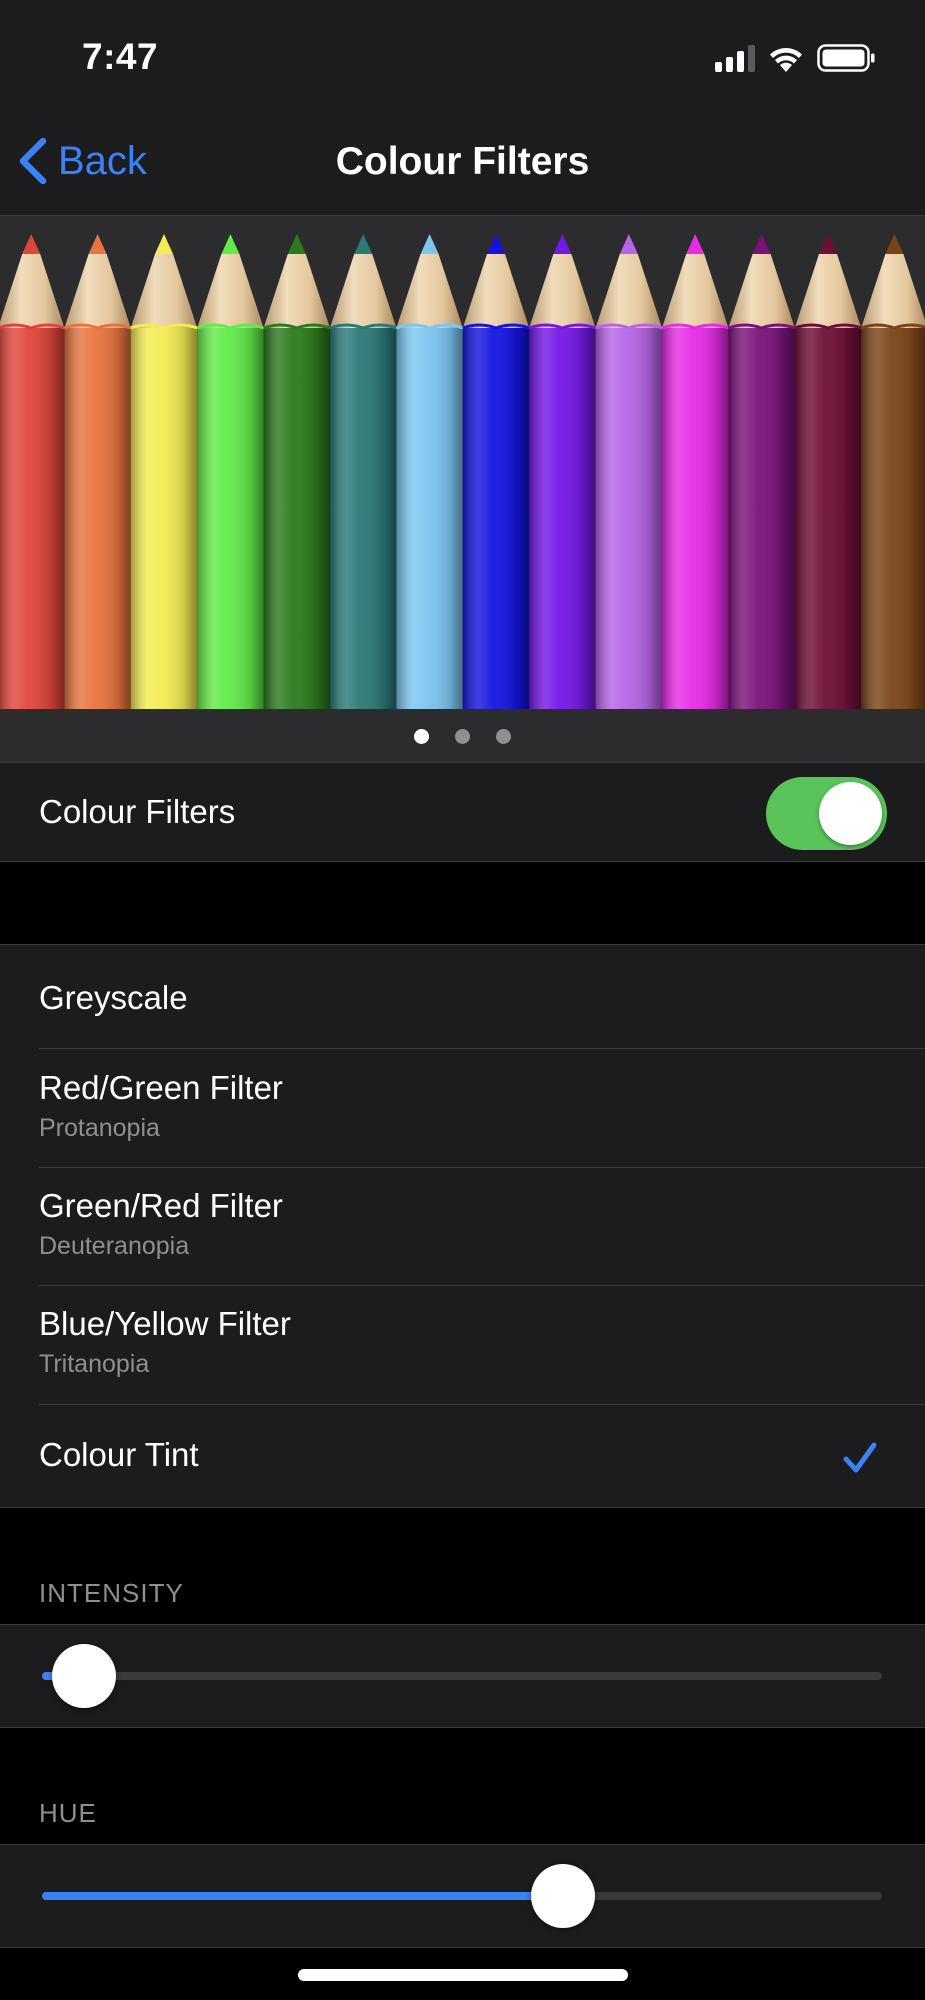 The height and width of the screenshot is (2000, 925). I want to click on cellular-signal-icon, so click(735, 58).